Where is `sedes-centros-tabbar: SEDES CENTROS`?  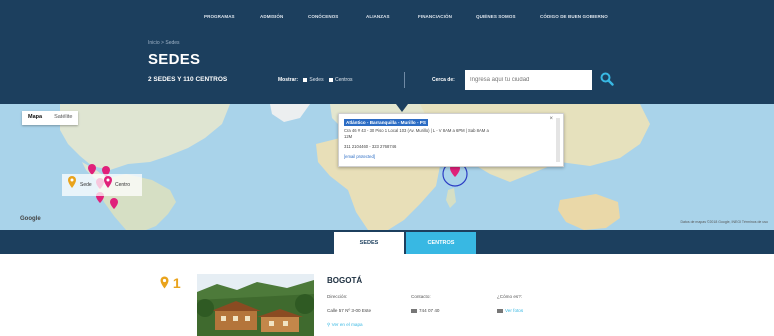 sedes-centros-tabbar: SEDES CENTROS is located at coordinates (387, 242).